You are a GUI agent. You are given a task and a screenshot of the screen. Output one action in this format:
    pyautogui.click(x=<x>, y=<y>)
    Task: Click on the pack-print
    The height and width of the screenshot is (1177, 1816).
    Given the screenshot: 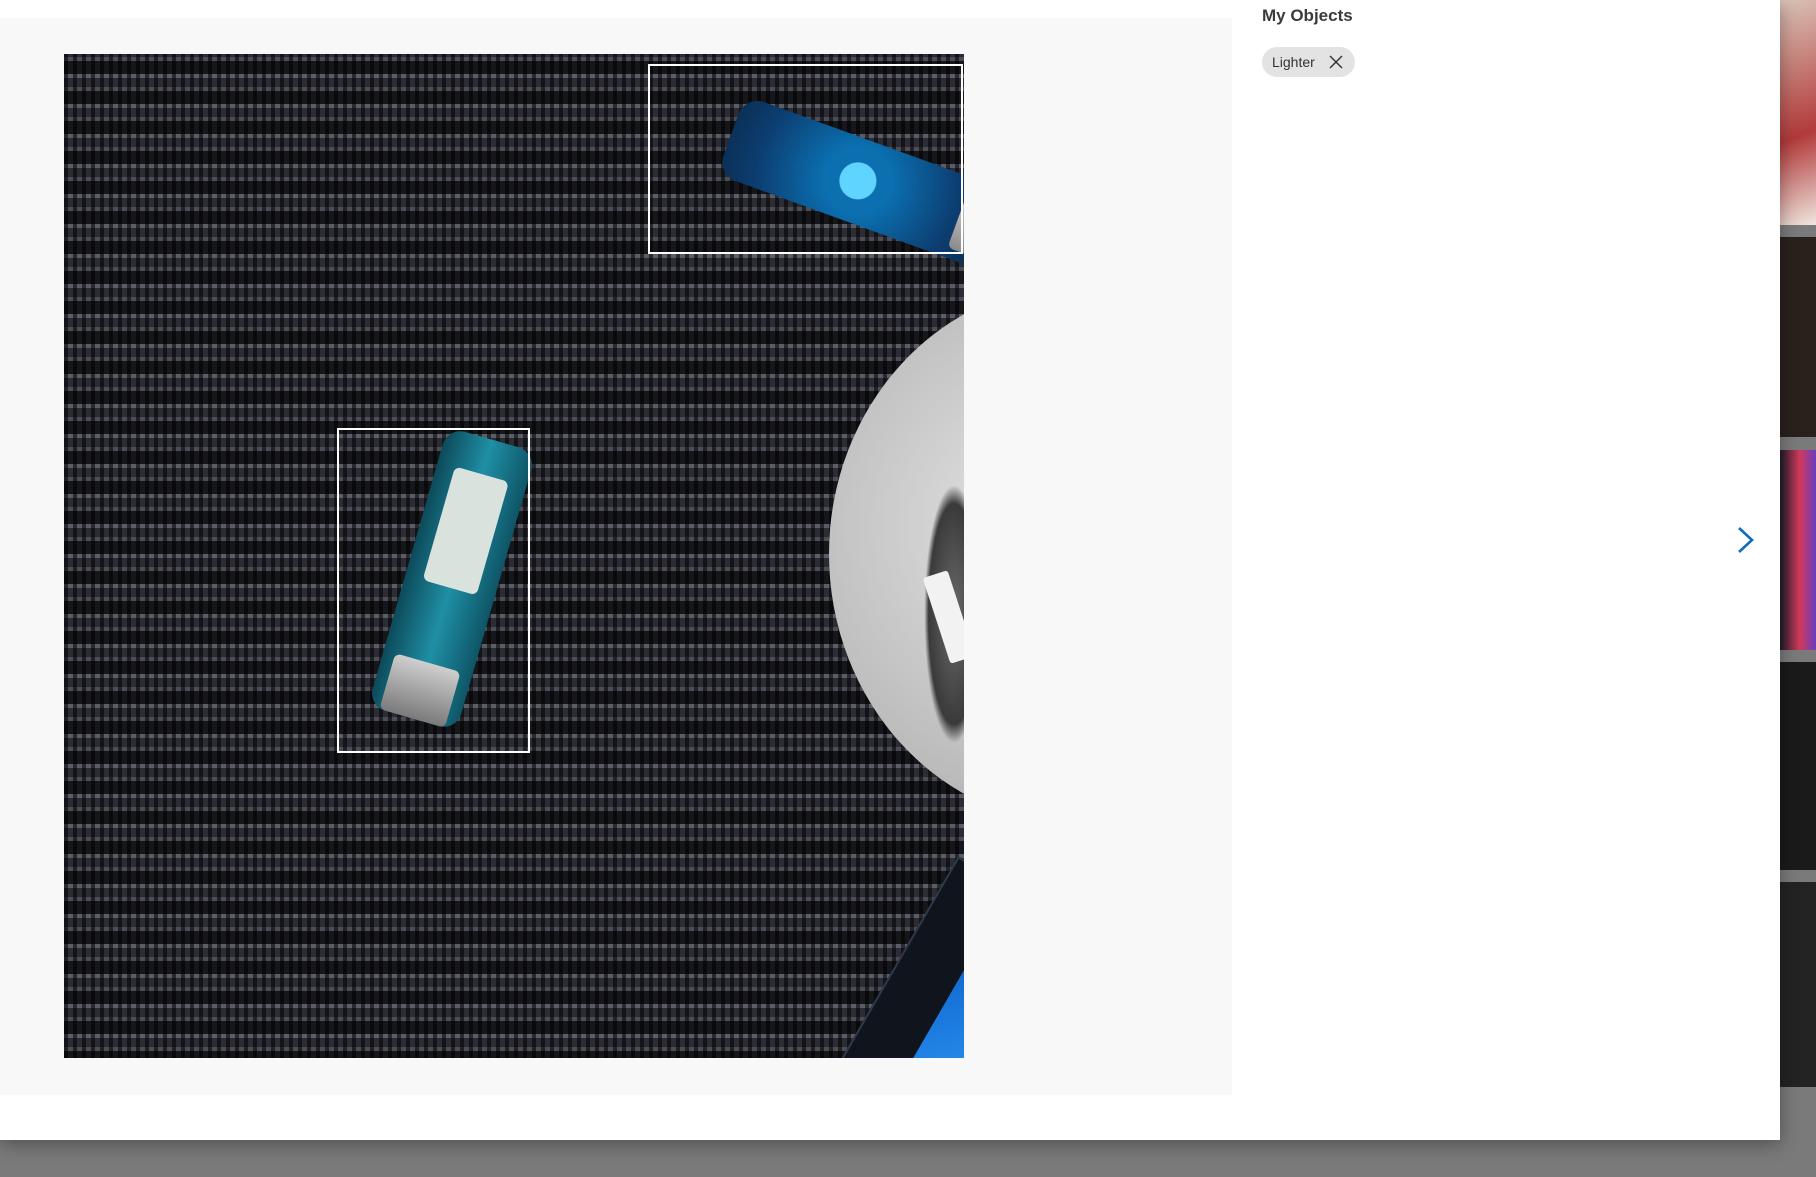 What is the action you would take?
    pyautogui.click(x=937, y=990)
    